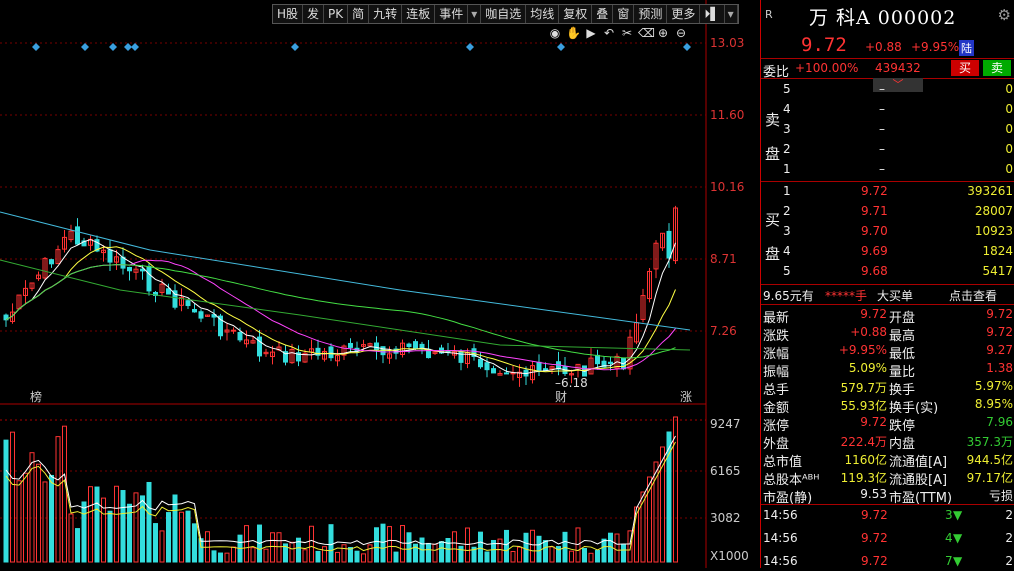 The image size is (1014, 571). What do you see at coordinates (999, 368) in the screenshot?
I see `stat-value: 1.38` at bounding box center [999, 368].